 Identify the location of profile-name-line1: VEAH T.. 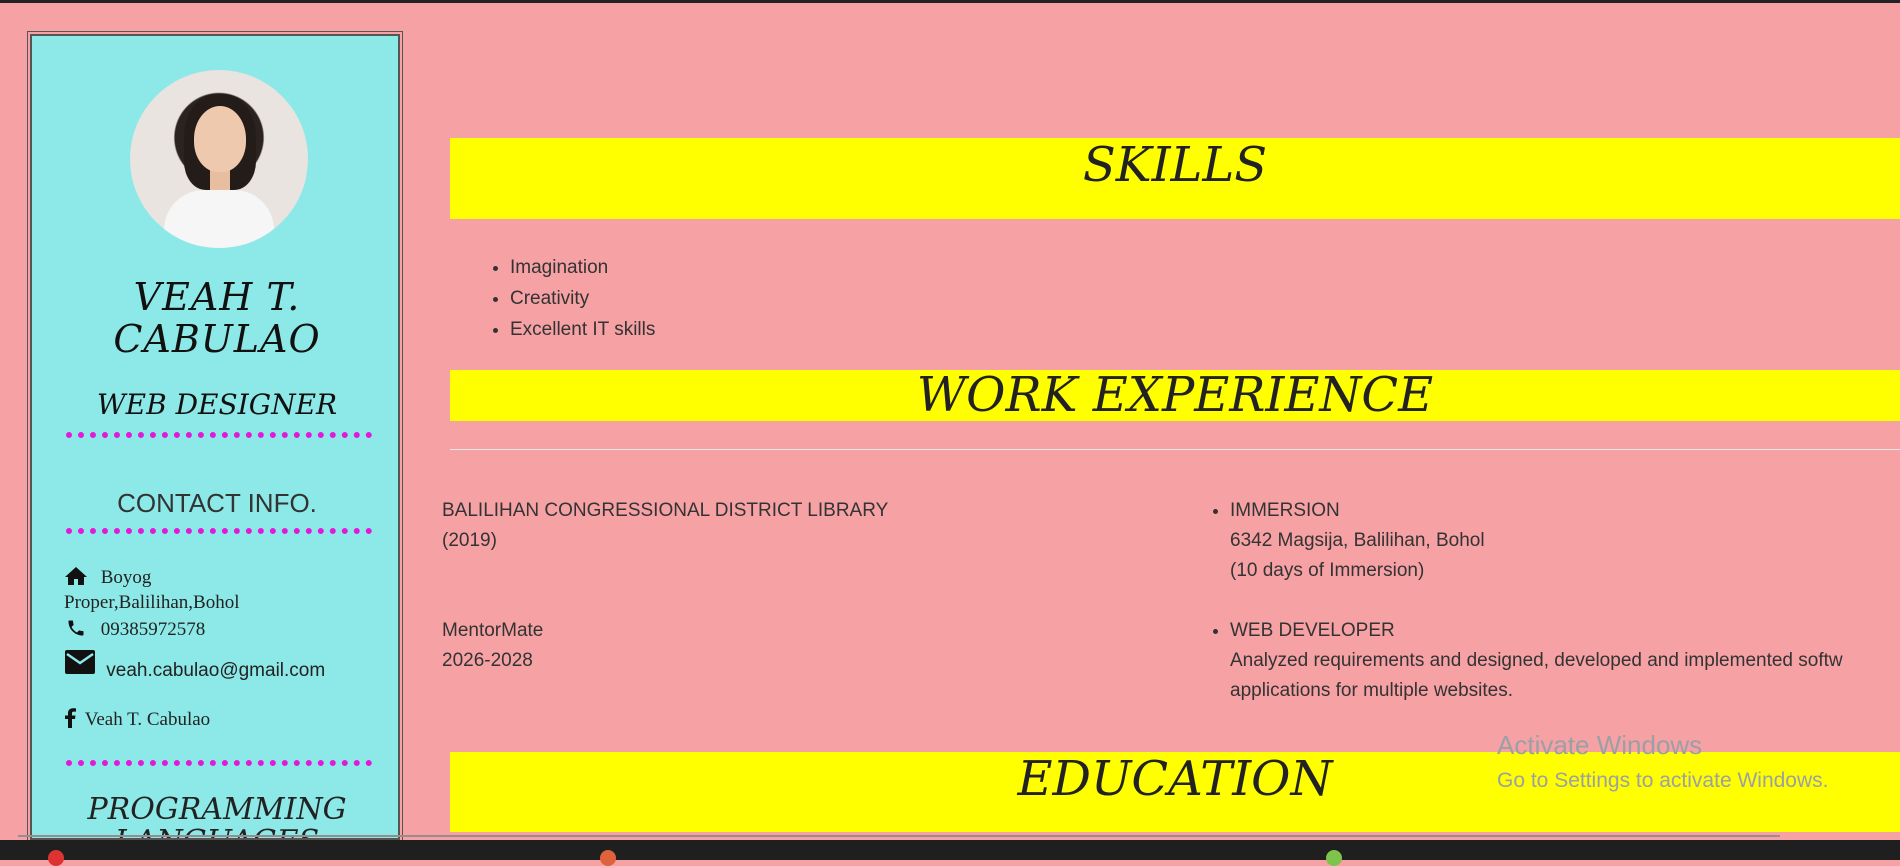
(217, 297).